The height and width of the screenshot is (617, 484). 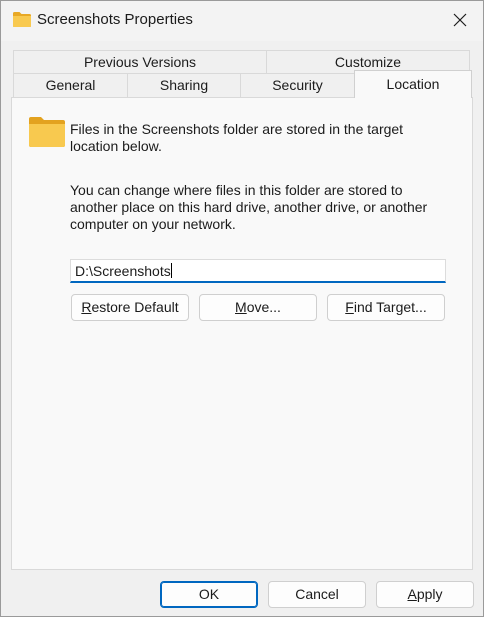 I want to click on window-title: Screenshots Properties, so click(x=115, y=19).